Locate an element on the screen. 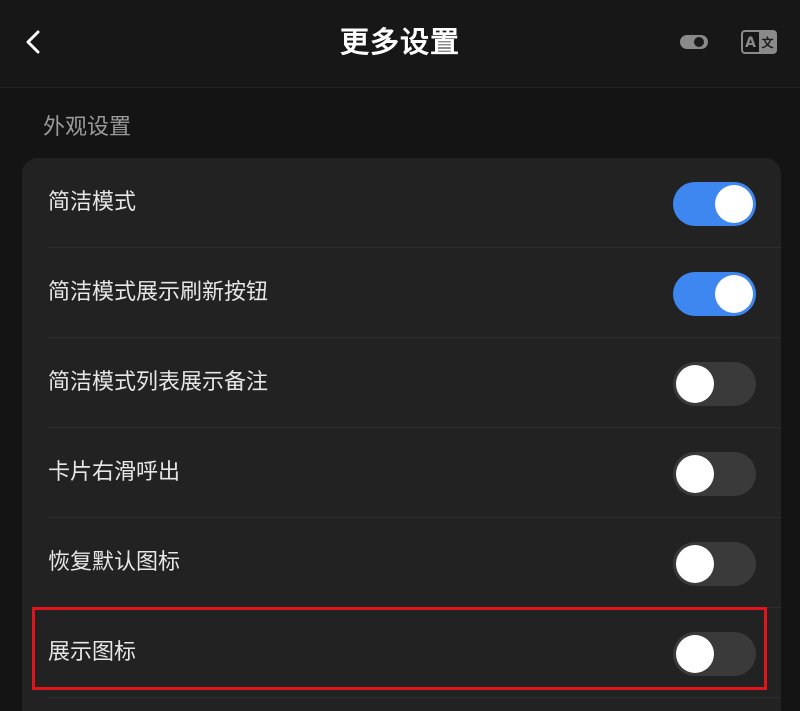 The image size is (800, 711). switch-list-notes is located at coordinates (714, 384).